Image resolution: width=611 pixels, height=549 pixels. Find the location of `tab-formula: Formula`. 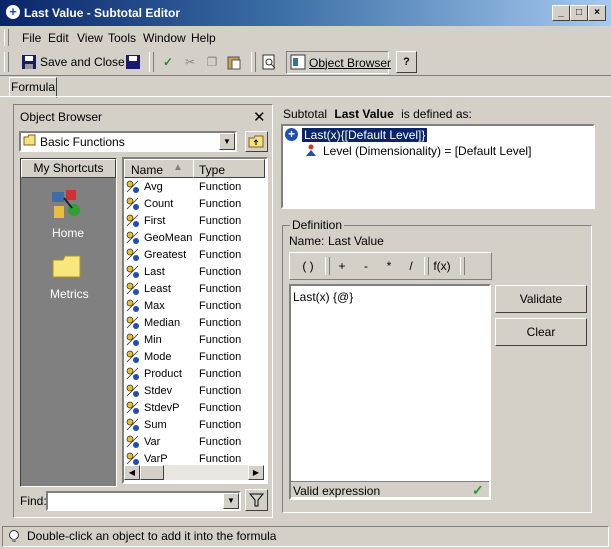

tab-formula: Formula is located at coordinates (33, 87).